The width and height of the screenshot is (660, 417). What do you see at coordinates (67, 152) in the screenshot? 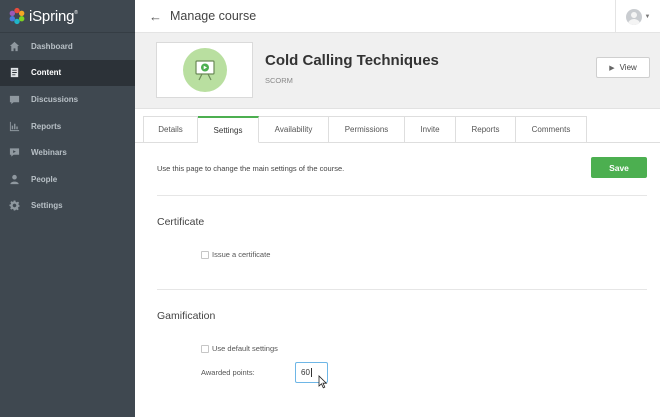
I see `sidebar-item-webinars: Webinars` at bounding box center [67, 152].